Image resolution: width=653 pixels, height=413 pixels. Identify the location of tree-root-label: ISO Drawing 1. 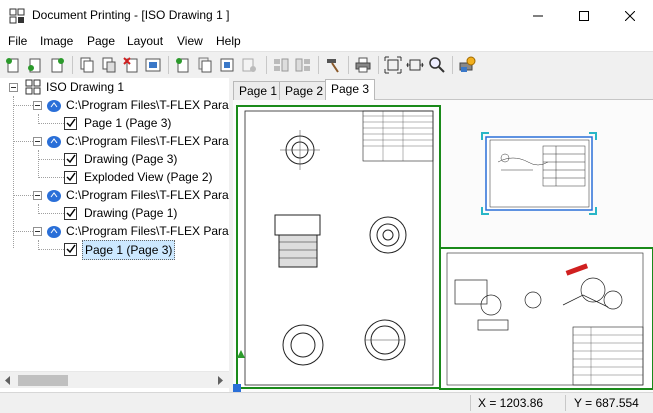
(85, 87).